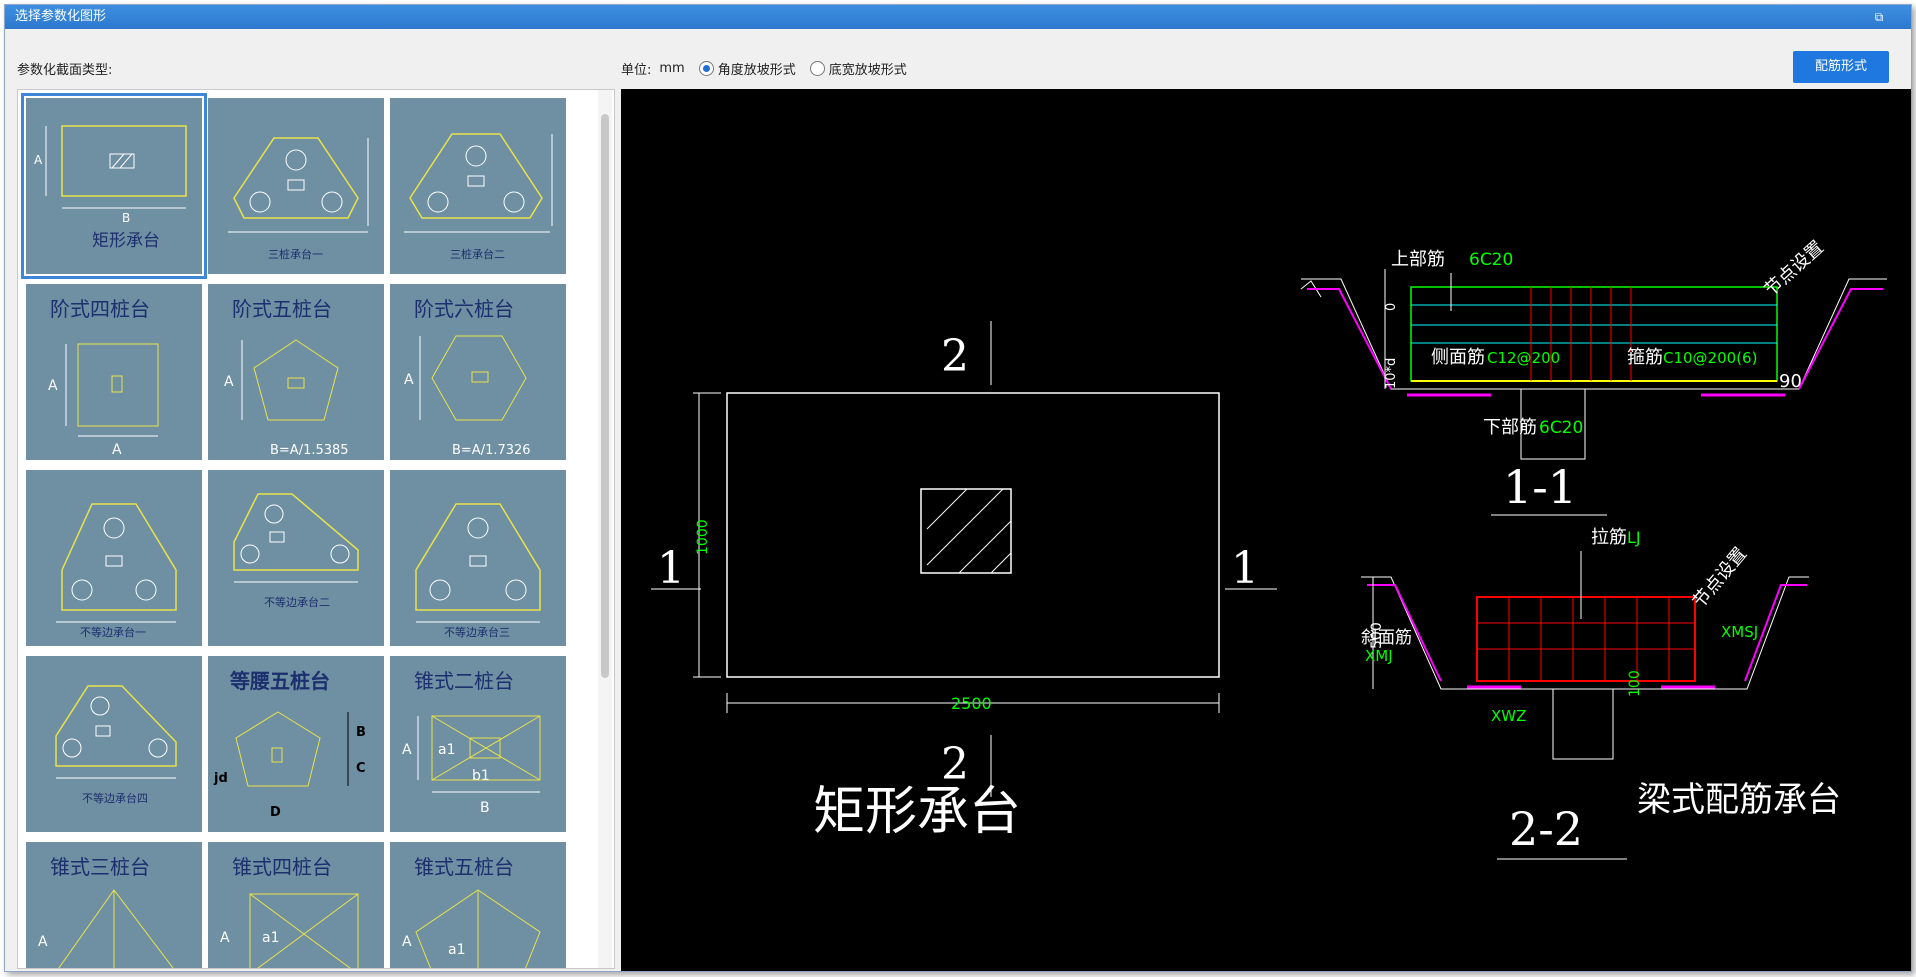 This screenshot has height=977, width=1916. I want to click on tile-title: 阶式四桩台, so click(100, 309).